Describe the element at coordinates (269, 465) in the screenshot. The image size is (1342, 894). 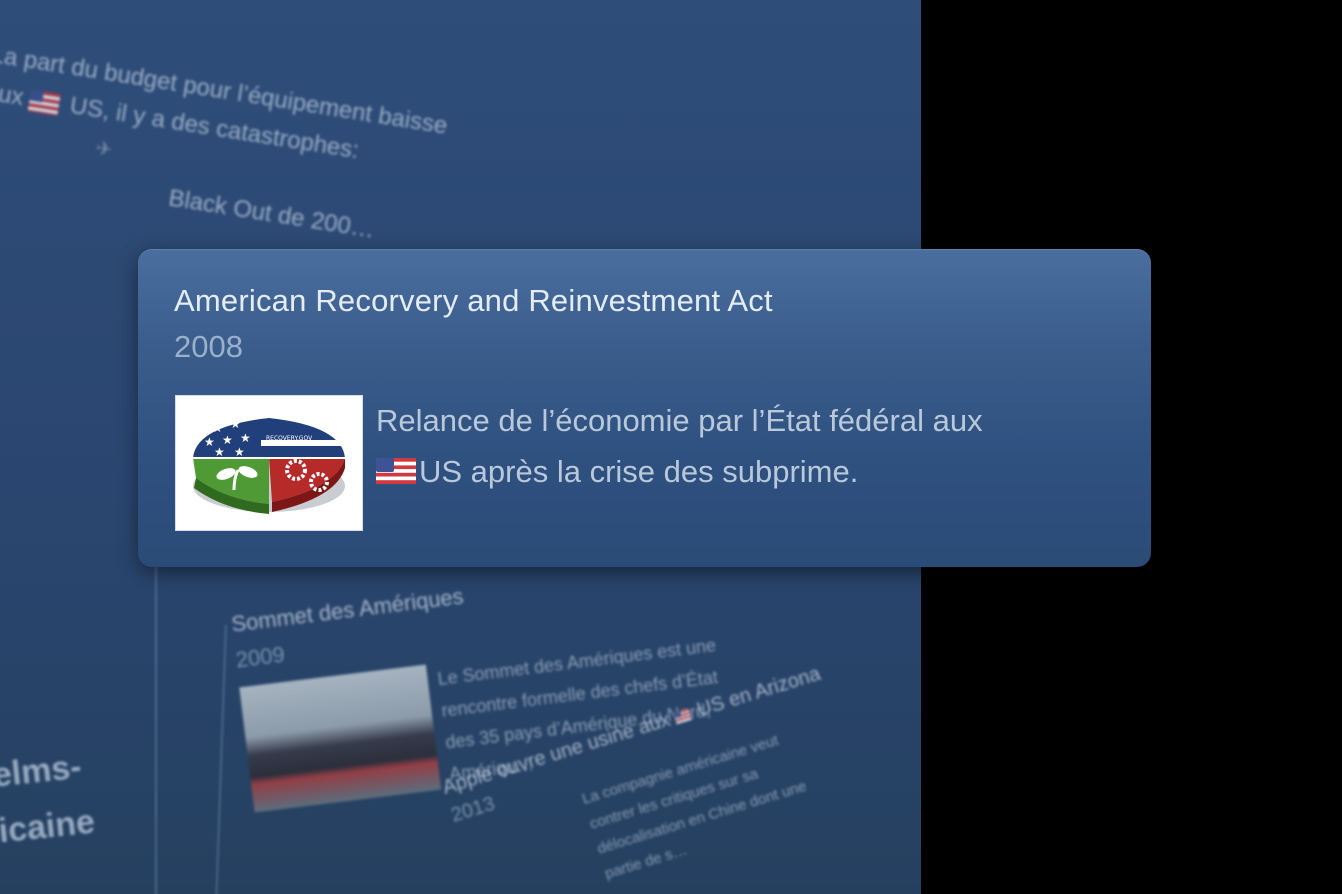
I see `recovery-gov-logo: ★ ★ ★ ★ ★ ★ ★ RECOVERY.GOV` at that location.